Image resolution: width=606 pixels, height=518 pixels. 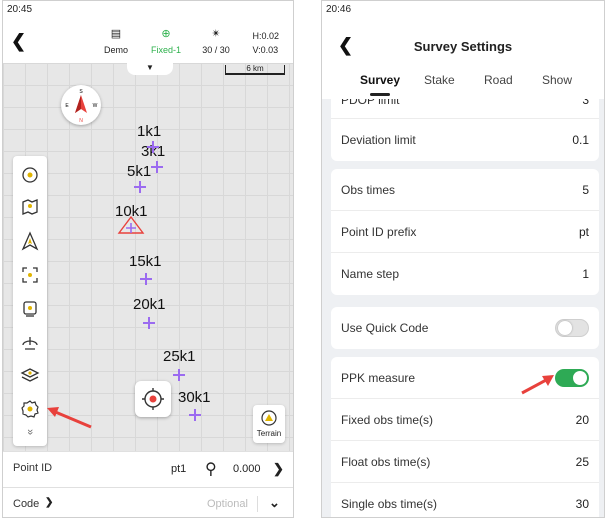 I want to click on locate-button, so click(x=153, y=399).